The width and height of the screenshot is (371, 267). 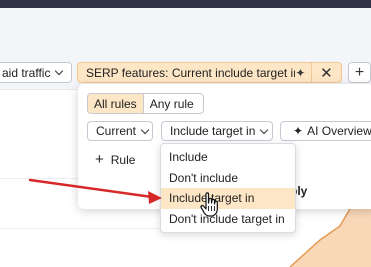 I want to click on menu-item-dont-include-target-in: Don't include target in, so click(x=228, y=219).